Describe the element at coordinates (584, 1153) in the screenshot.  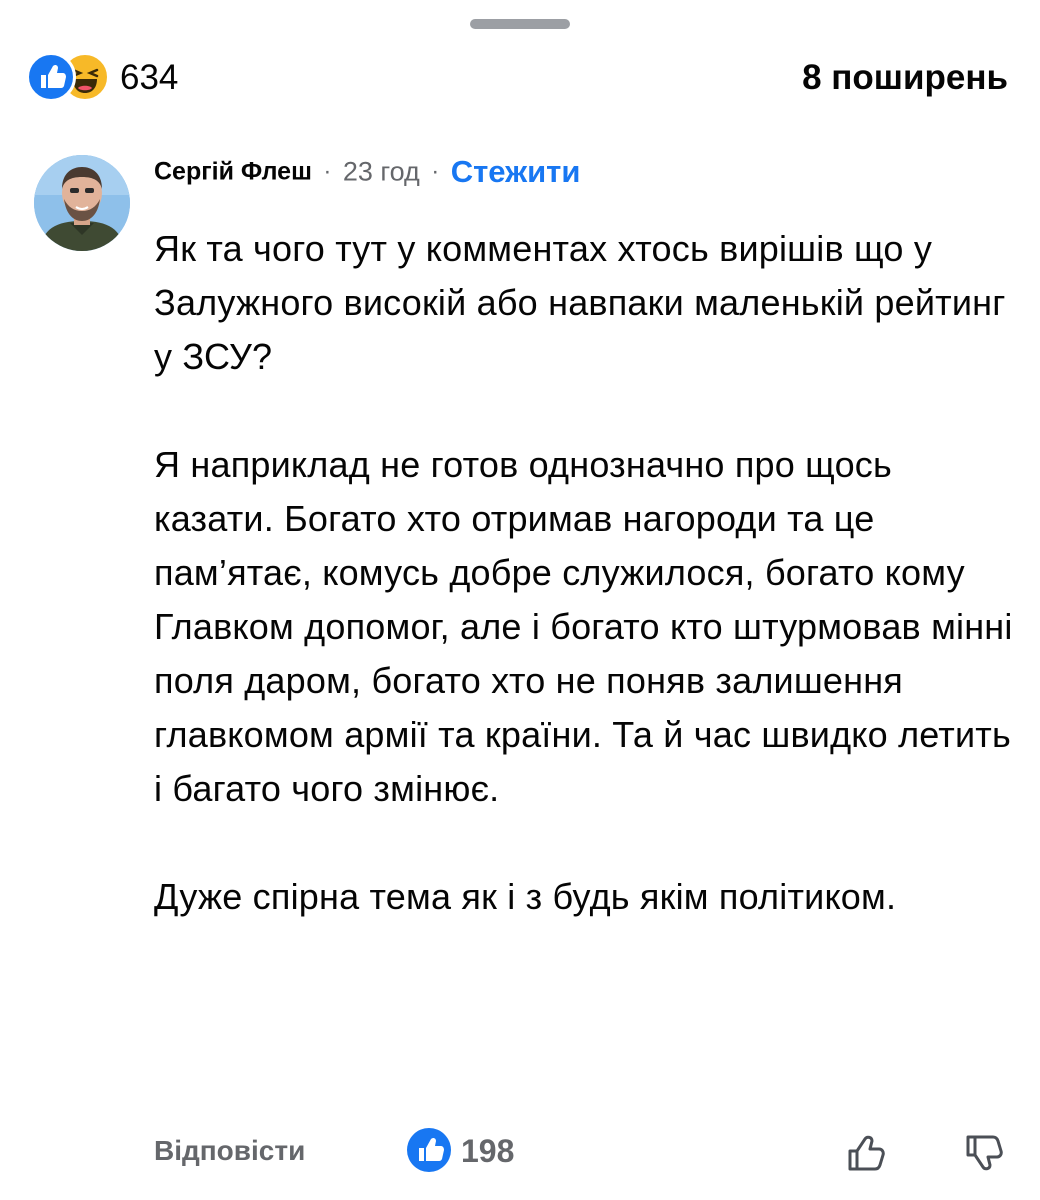
I see `comment-actions: Відповісти 198` at that location.